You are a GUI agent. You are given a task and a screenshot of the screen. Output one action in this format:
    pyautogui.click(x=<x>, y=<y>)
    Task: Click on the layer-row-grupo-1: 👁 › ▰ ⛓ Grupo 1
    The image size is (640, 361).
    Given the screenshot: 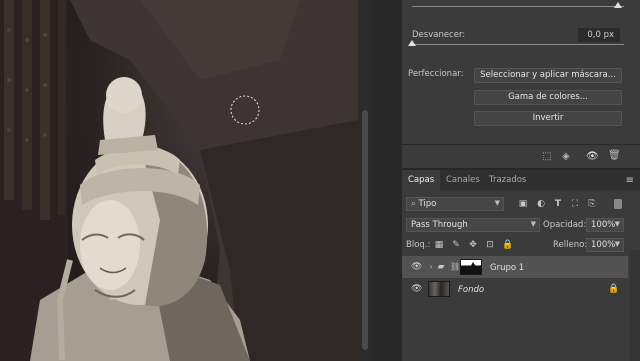 What is the action you would take?
    pyautogui.click(x=515, y=267)
    